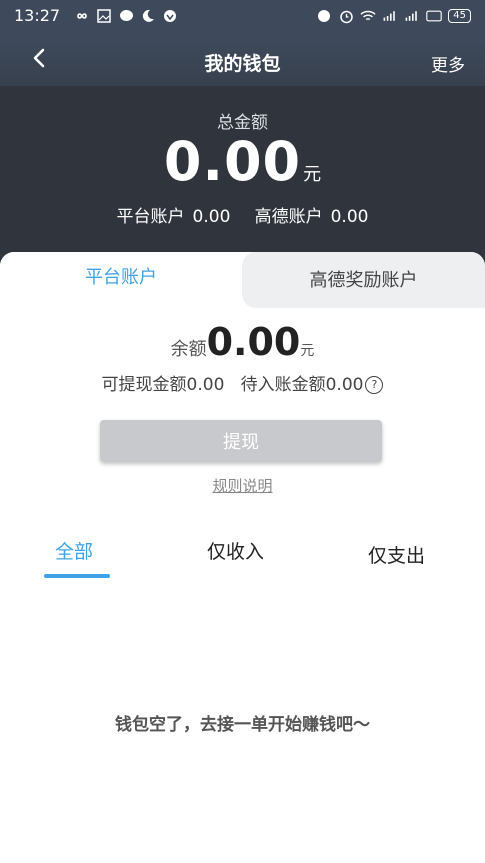  I want to click on tab-platform-account: 平台账户, so click(121, 280).